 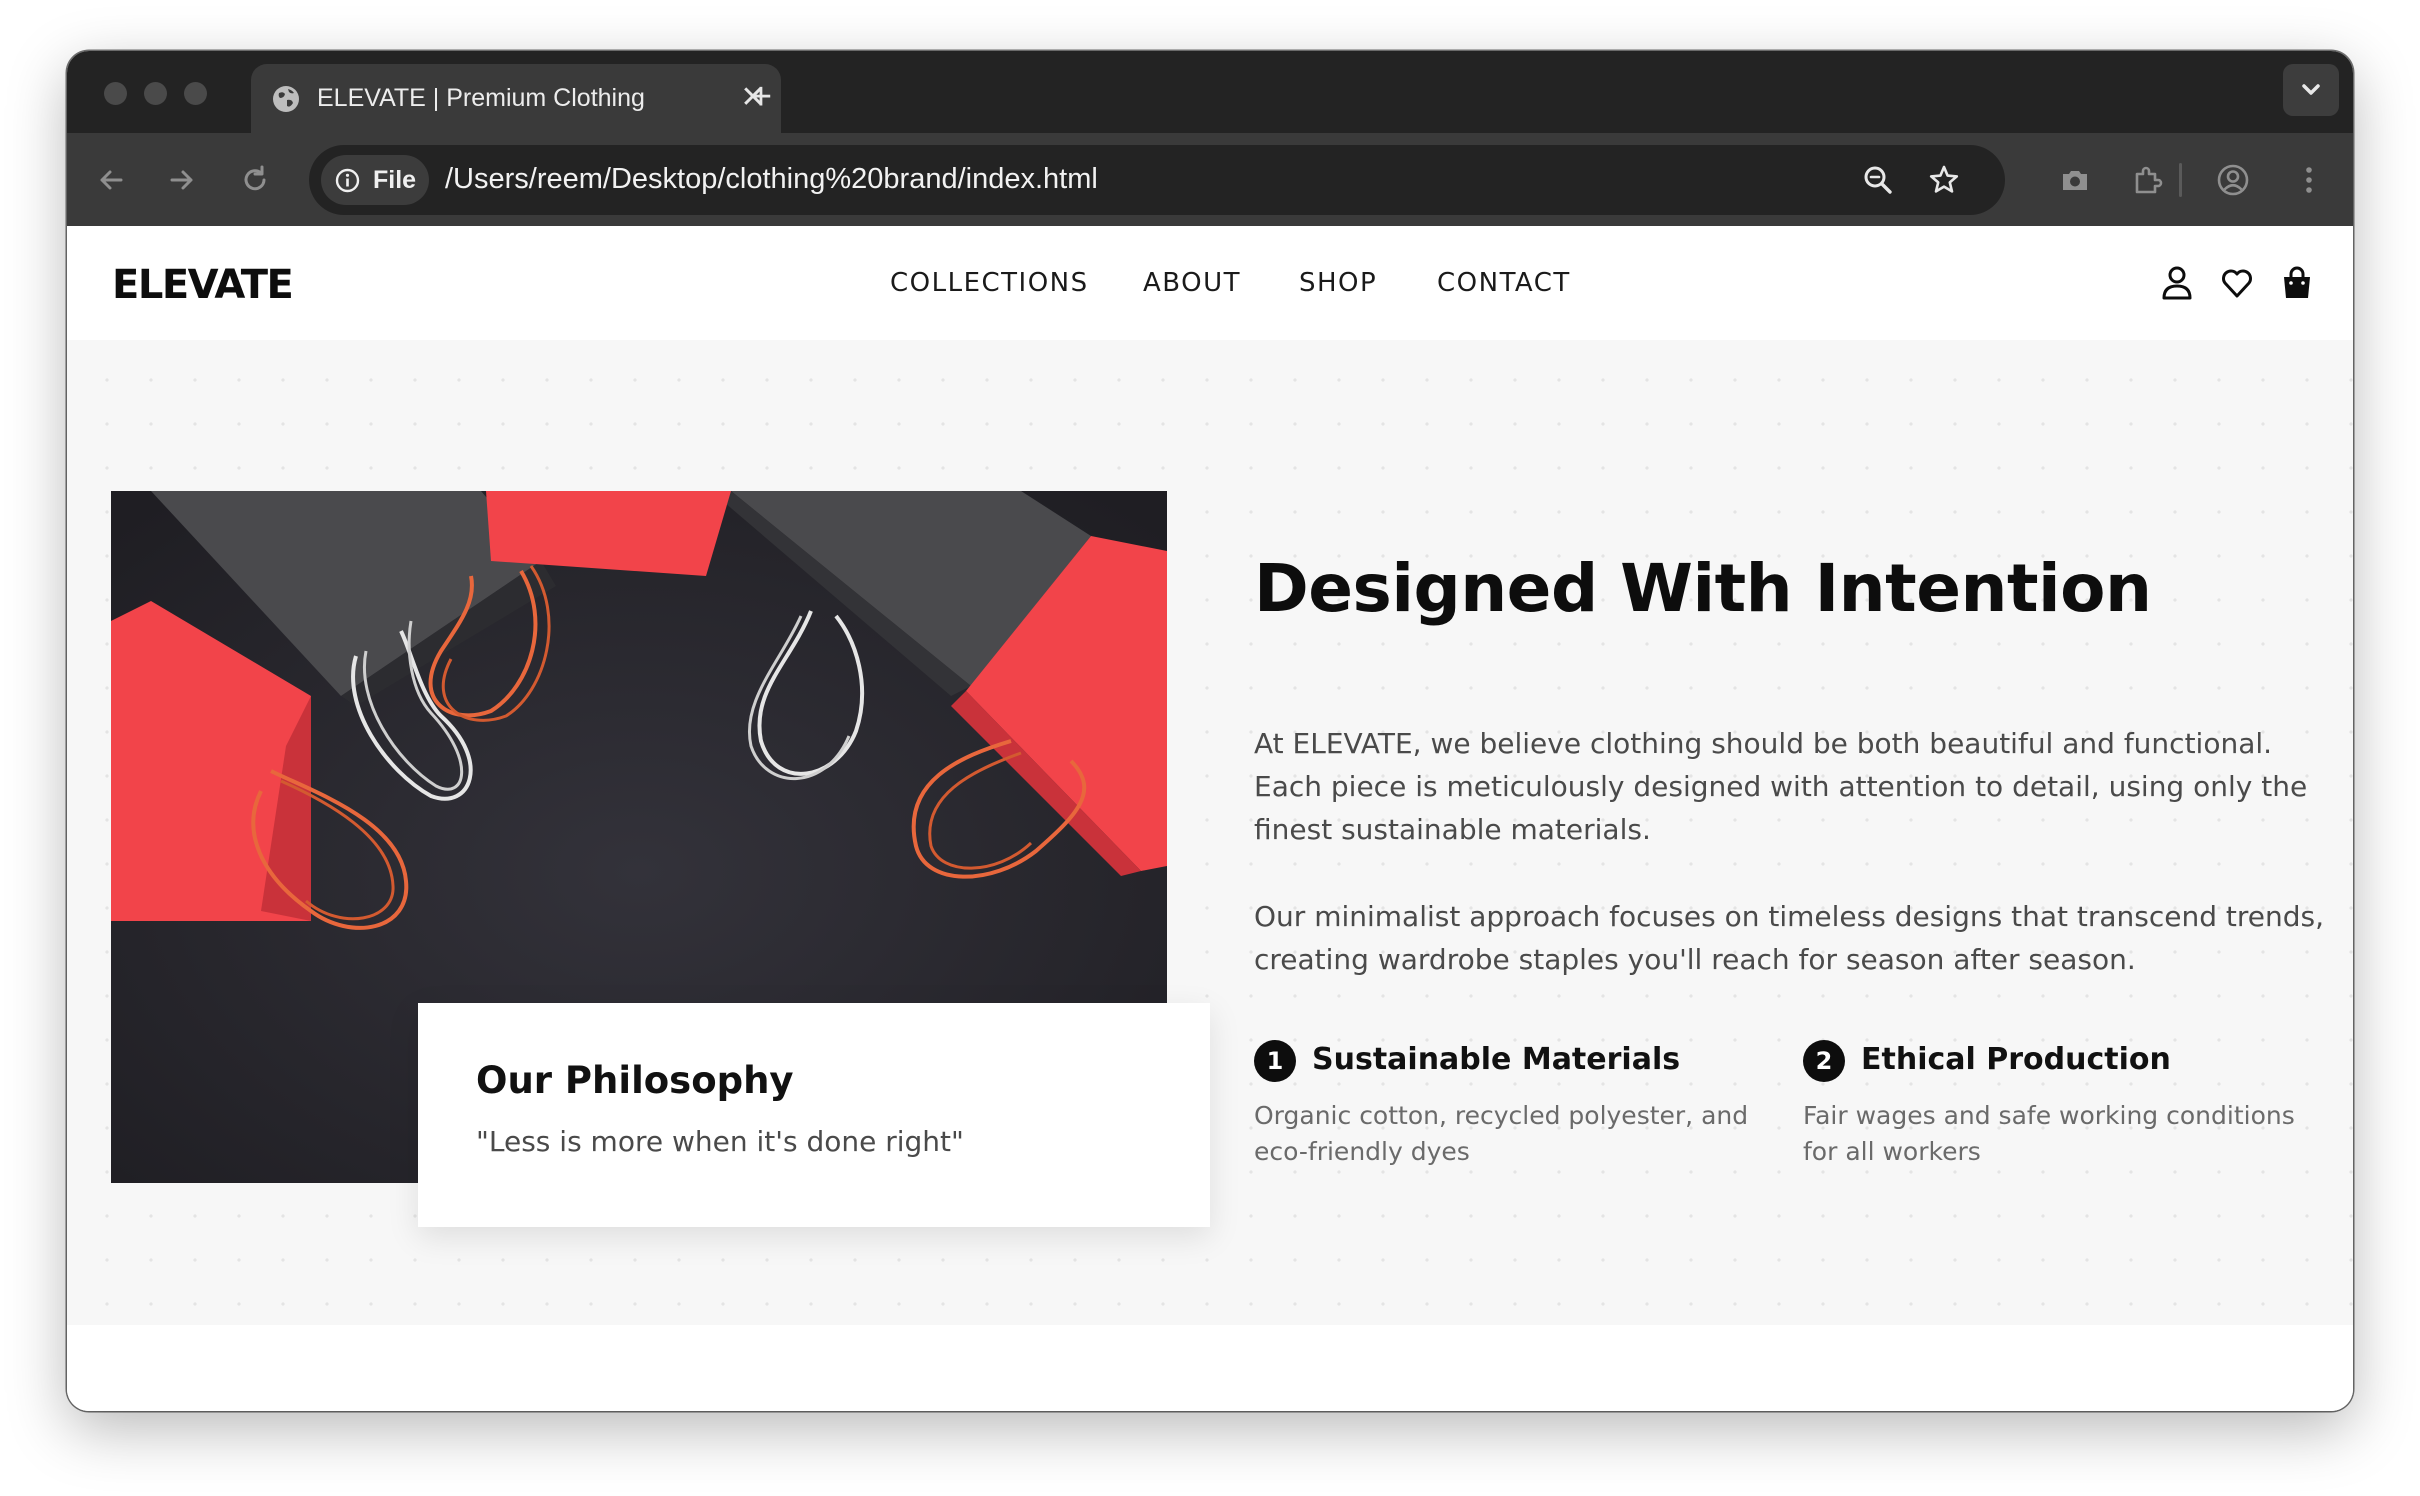 What do you see at coordinates (1192, 283) in the screenshot?
I see `nav-link-about: ABOUT` at bounding box center [1192, 283].